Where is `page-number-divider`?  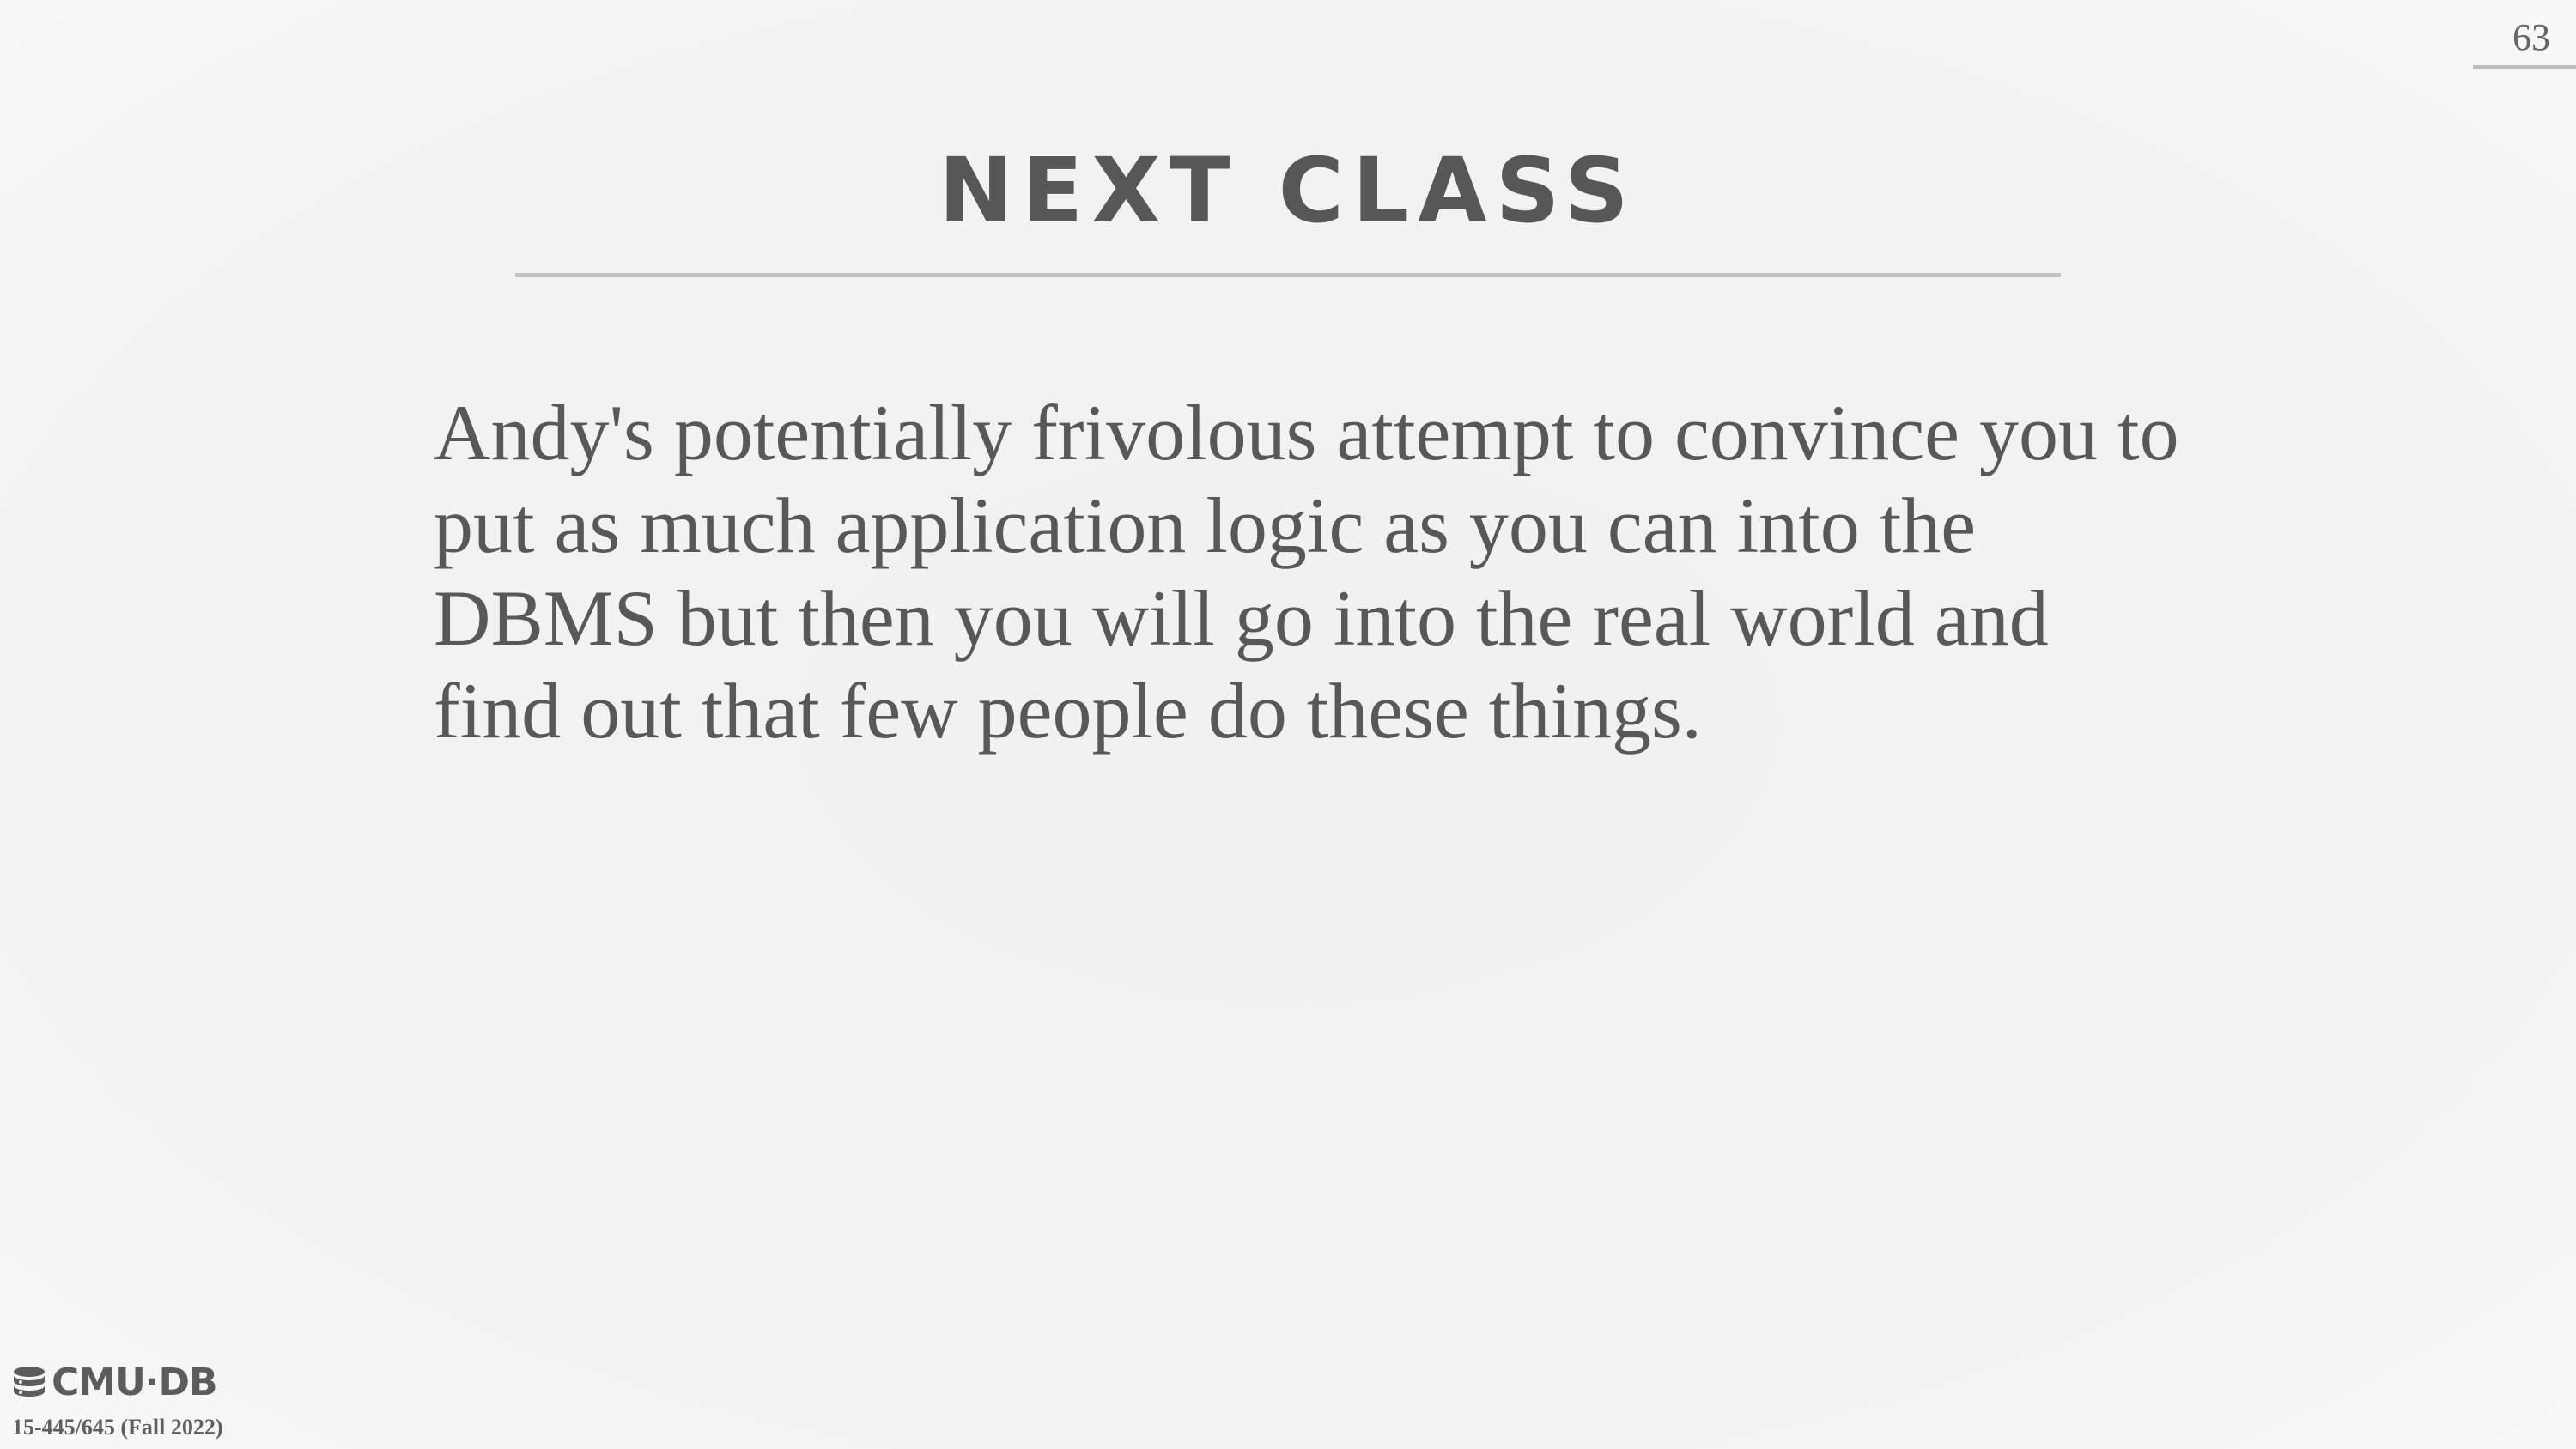
page-number-divider is located at coordinates (2524, 67).